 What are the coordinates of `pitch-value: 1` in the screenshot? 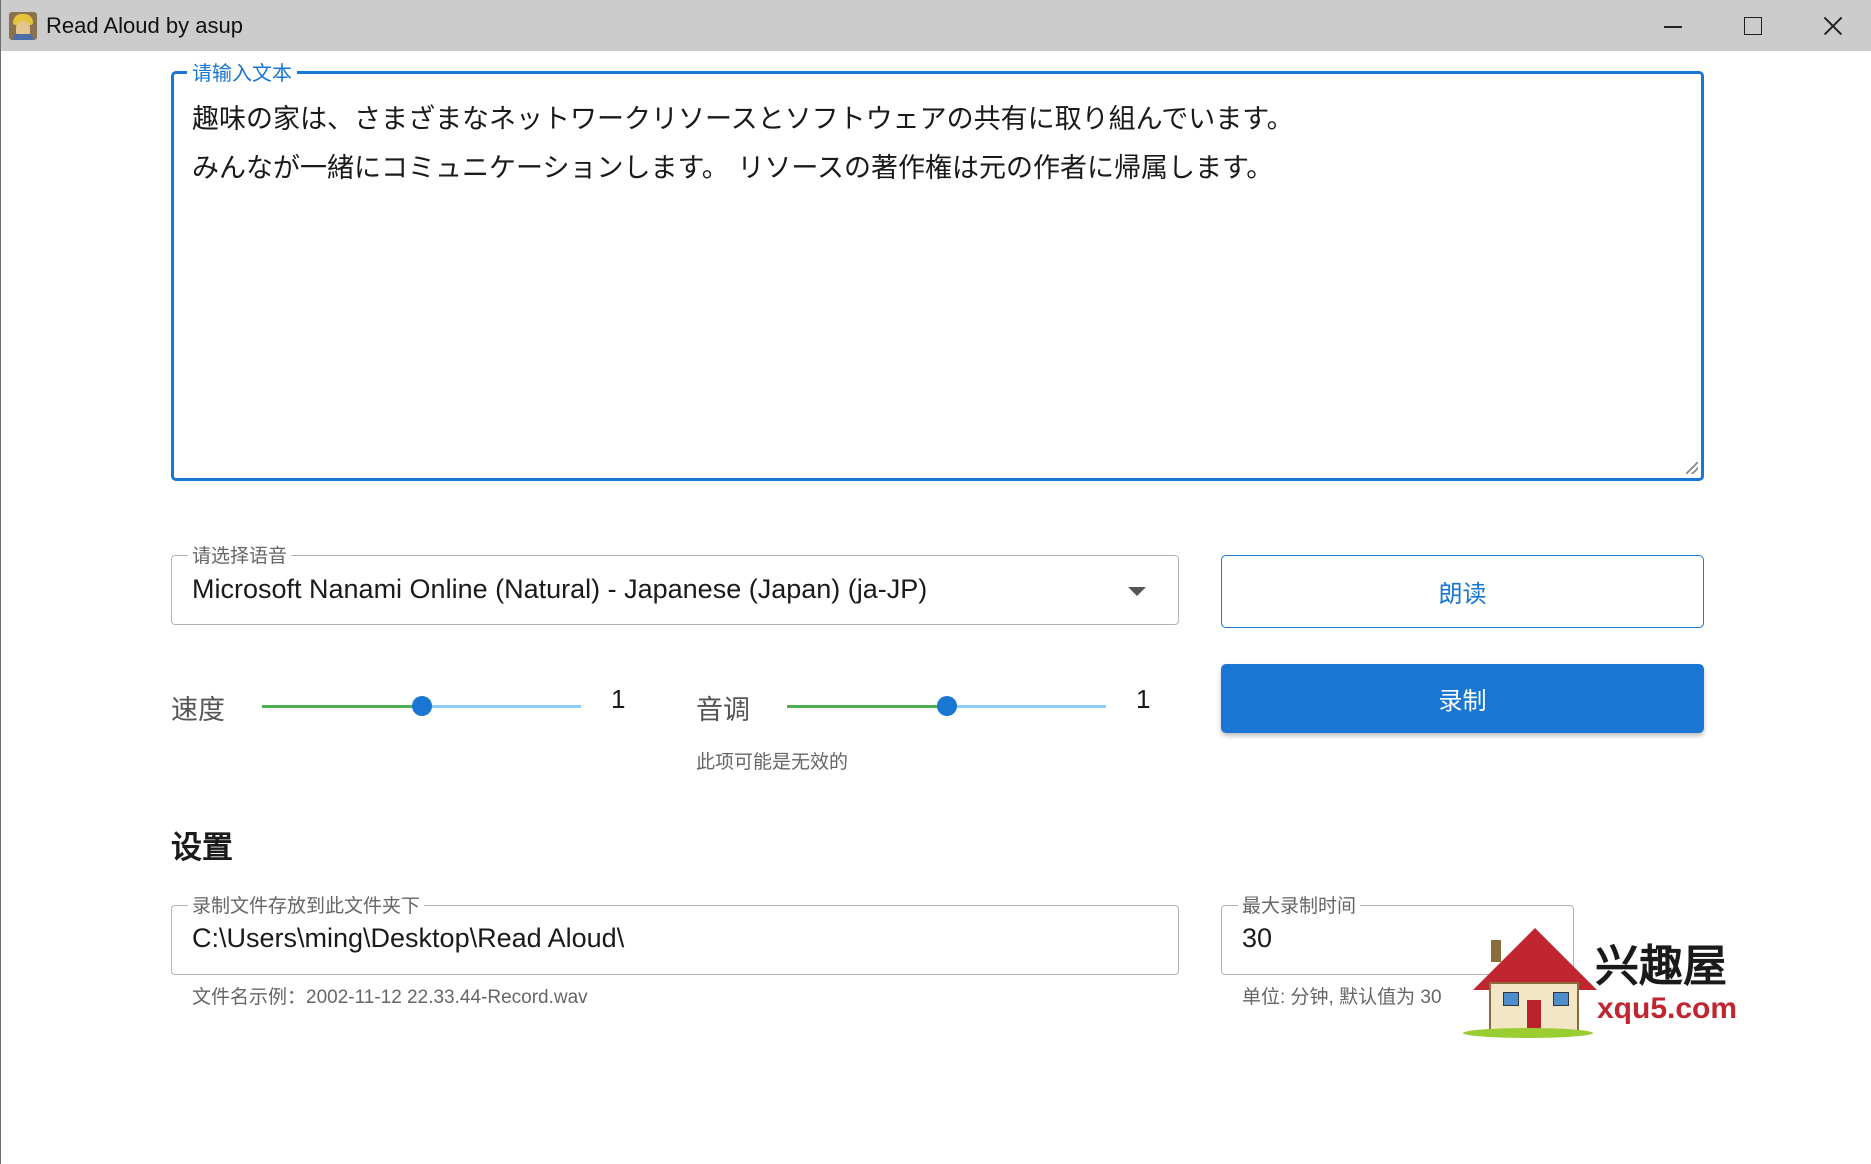 It's located at (1143, 699).